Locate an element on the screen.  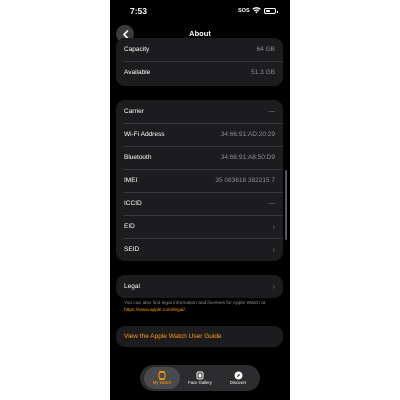
battery-icon is located at coordinates (271, 11).